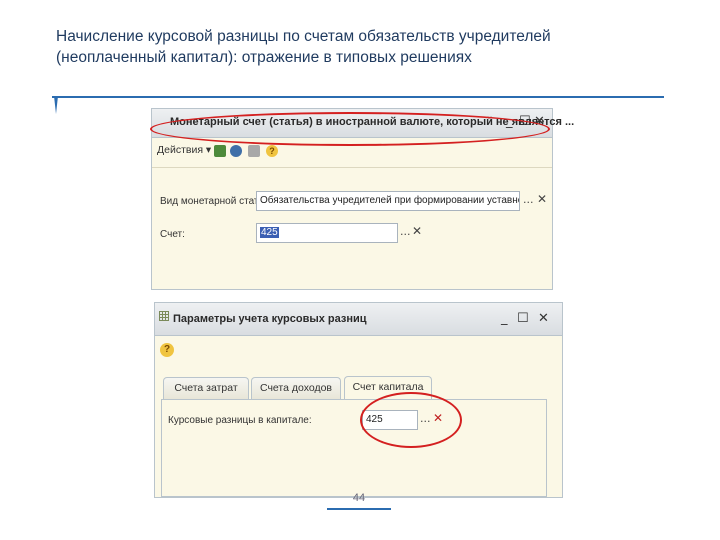  What do you see at coordinates (269, 232) in the screenshot?
I see `account-value: 425` at bounding box center [269, 232].